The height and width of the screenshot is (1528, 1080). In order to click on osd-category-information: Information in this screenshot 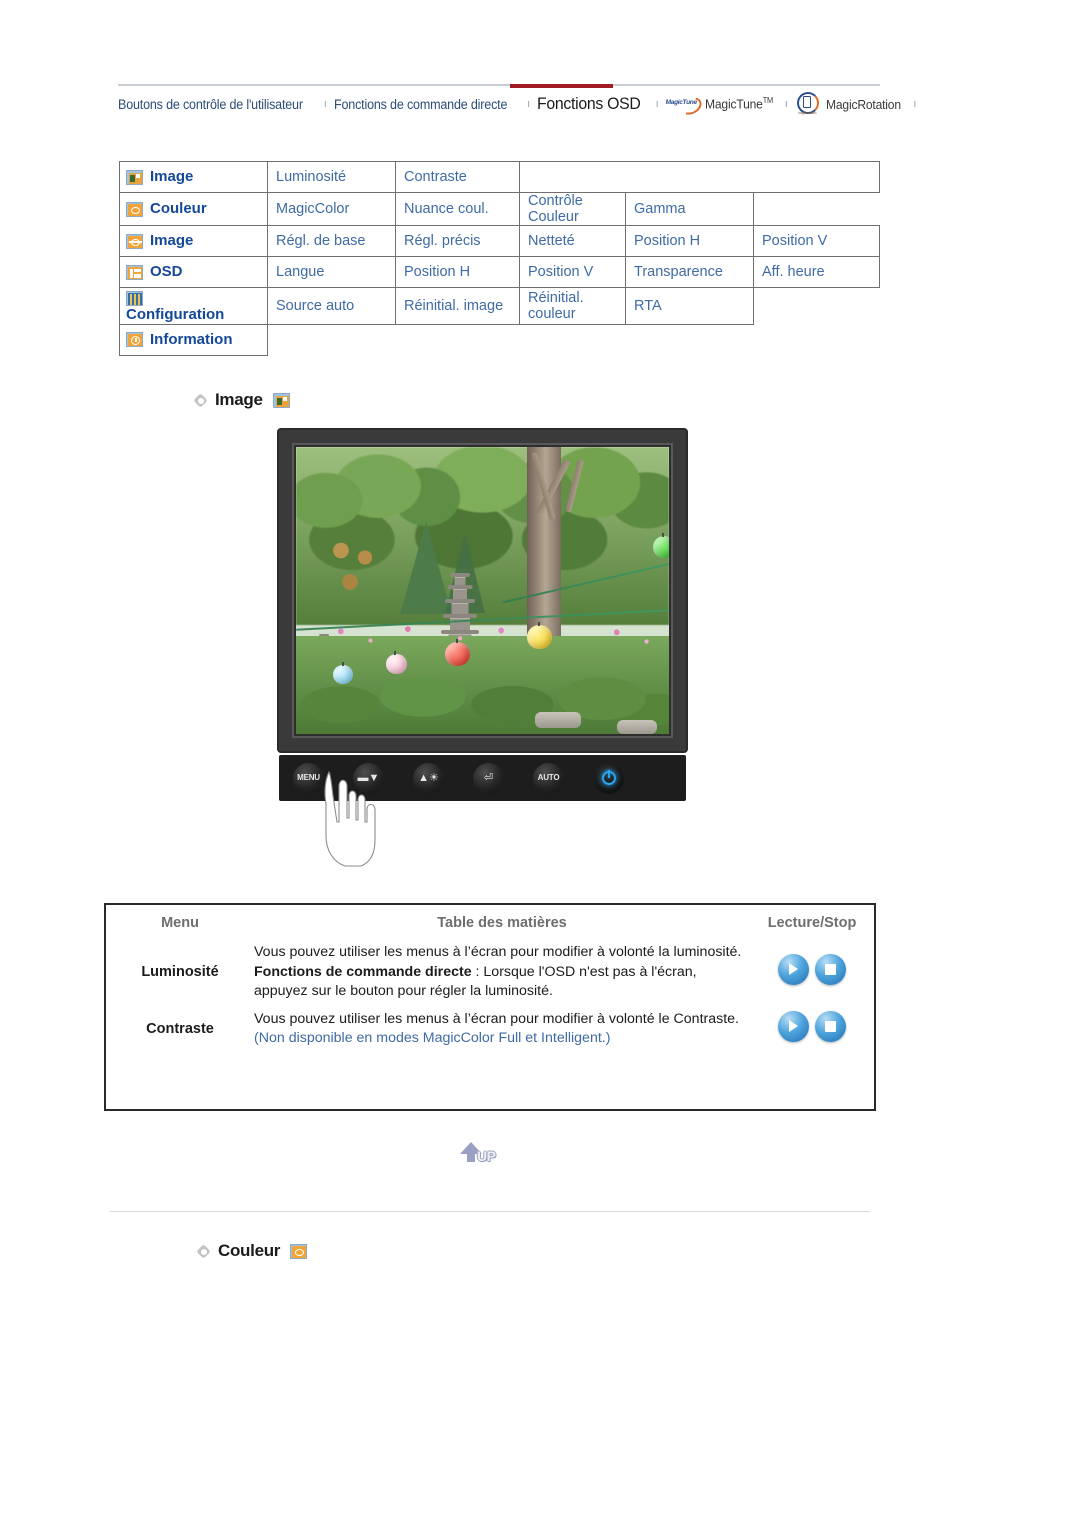, I will do `click(193, 339)`.